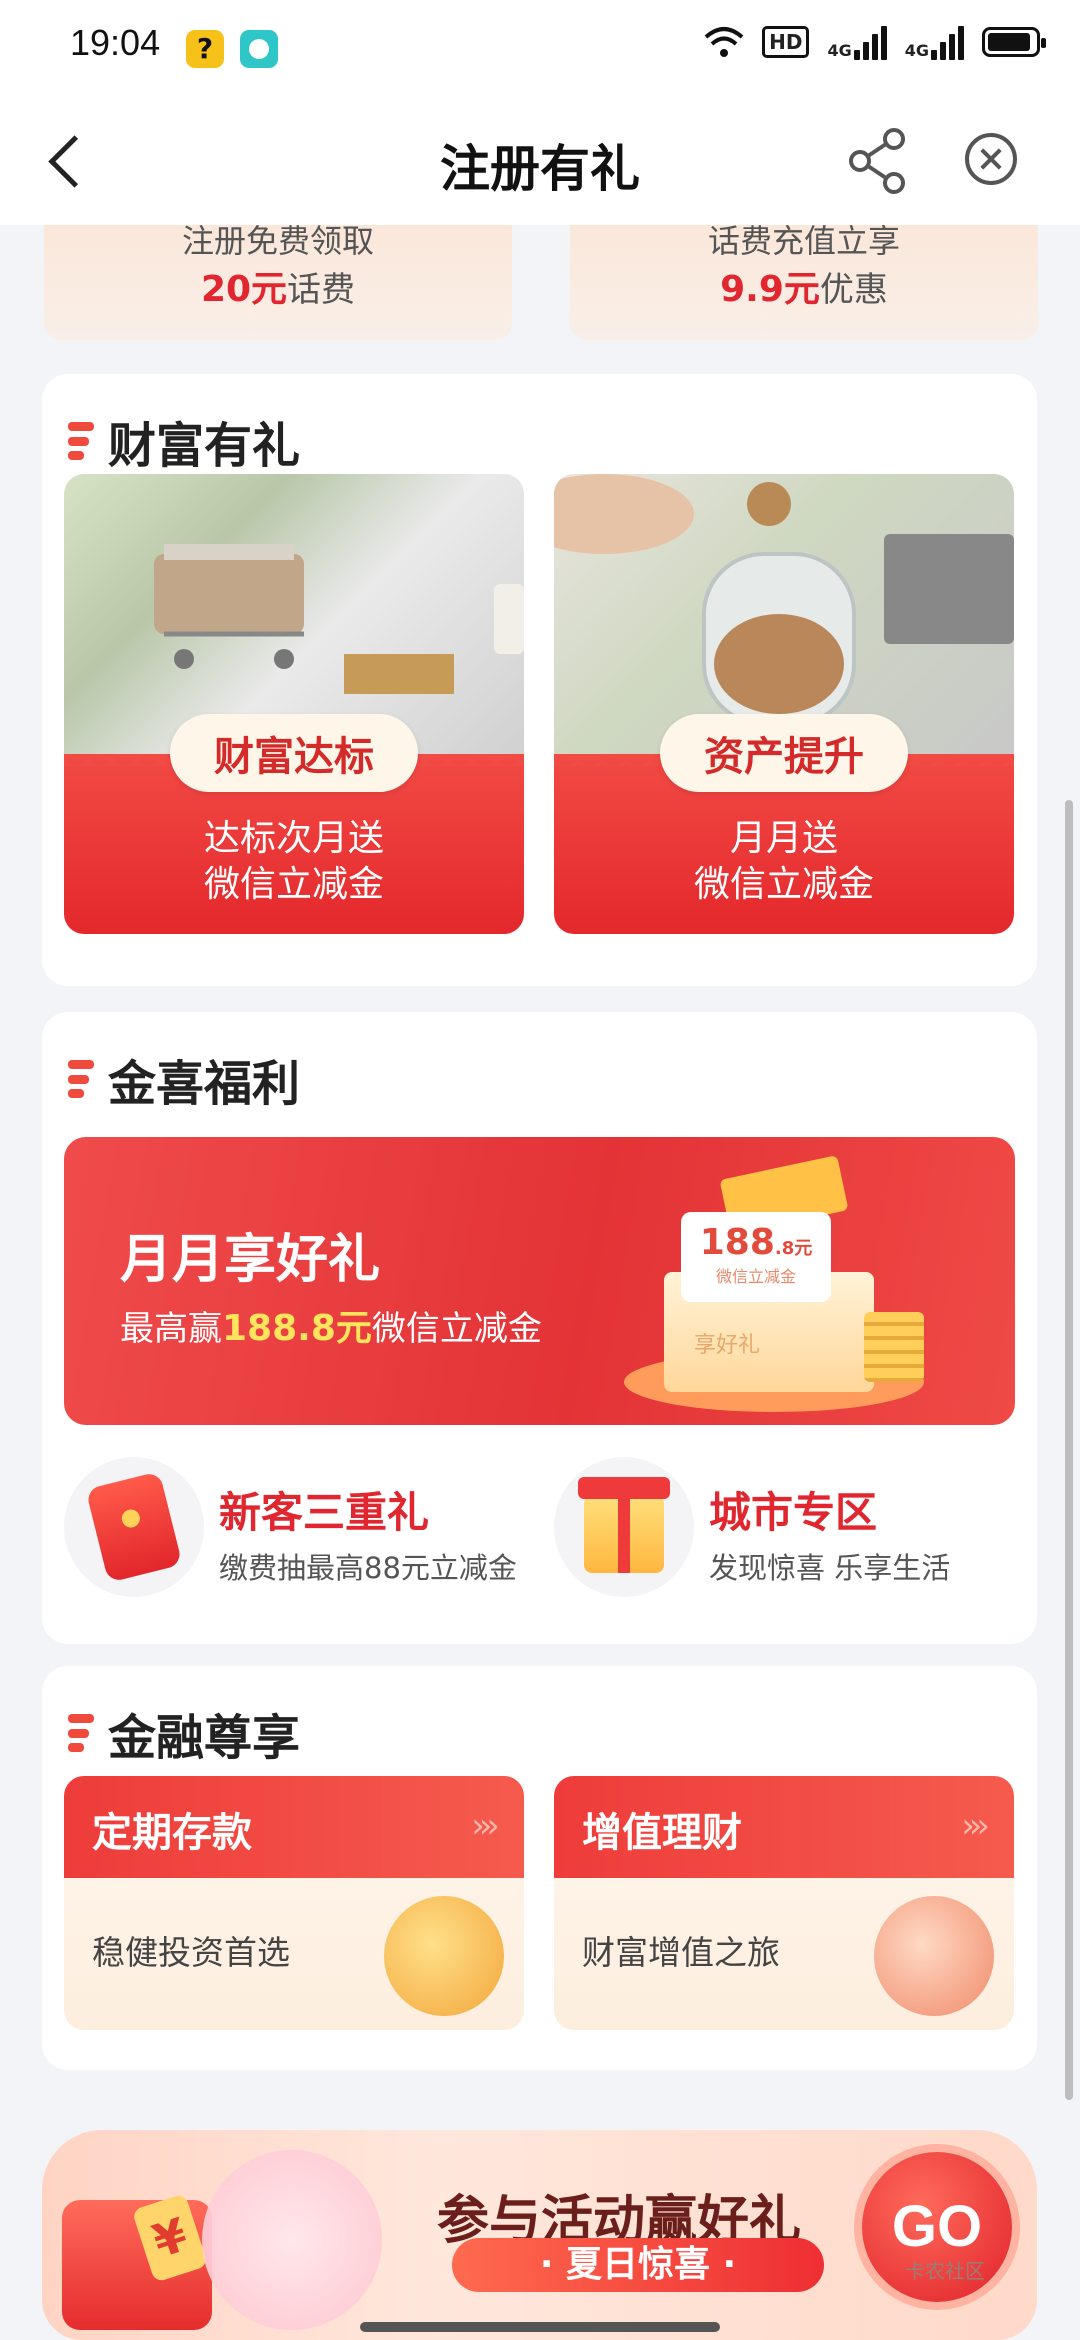 This screenshot has width=1080, height=2340. I want to click on nav-bar: 注册有礼, so click(540, 160).